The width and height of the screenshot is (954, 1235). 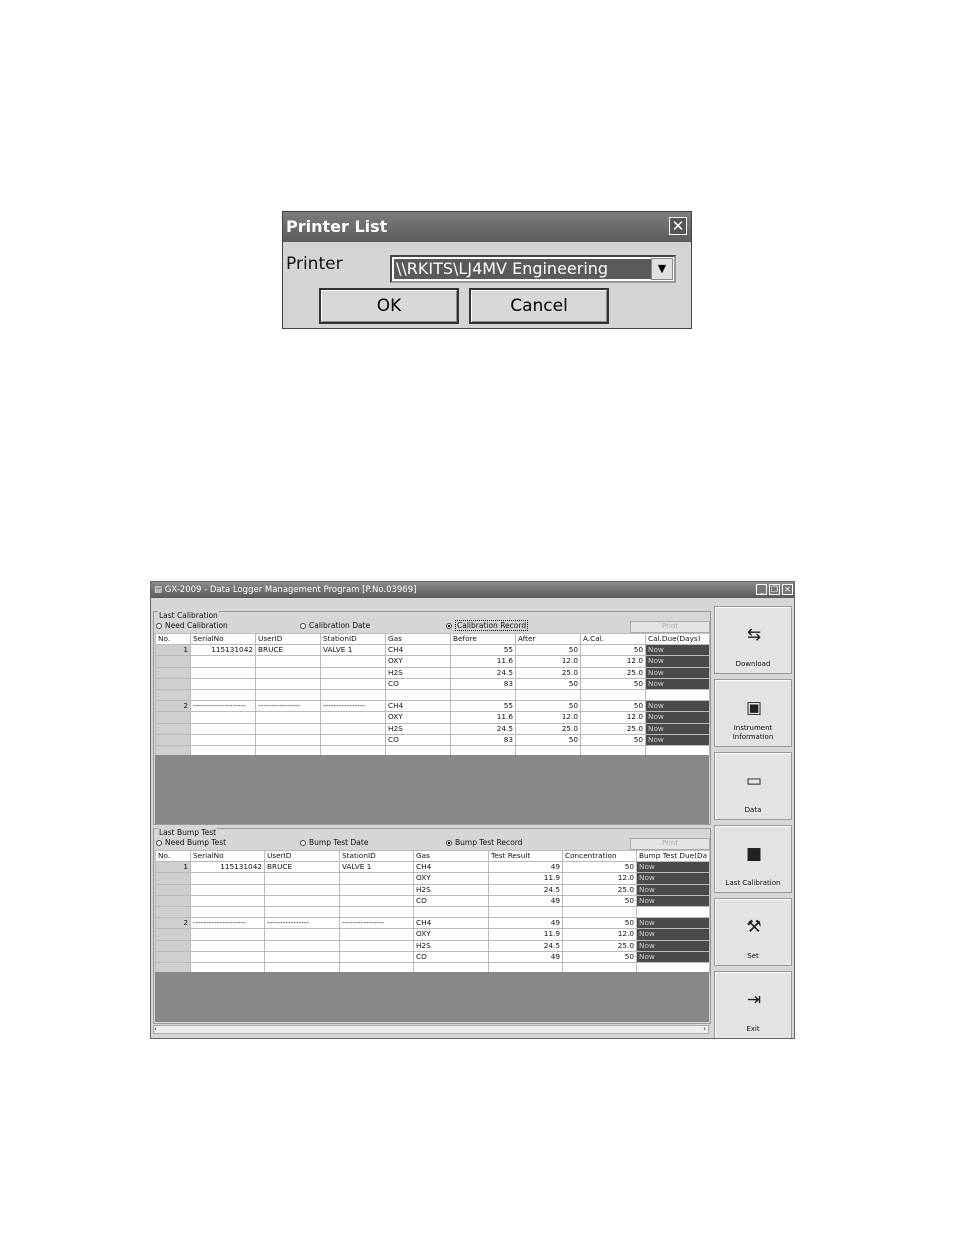 I want to click on radio-label: Calibration Date, so click(x=340, y=625).